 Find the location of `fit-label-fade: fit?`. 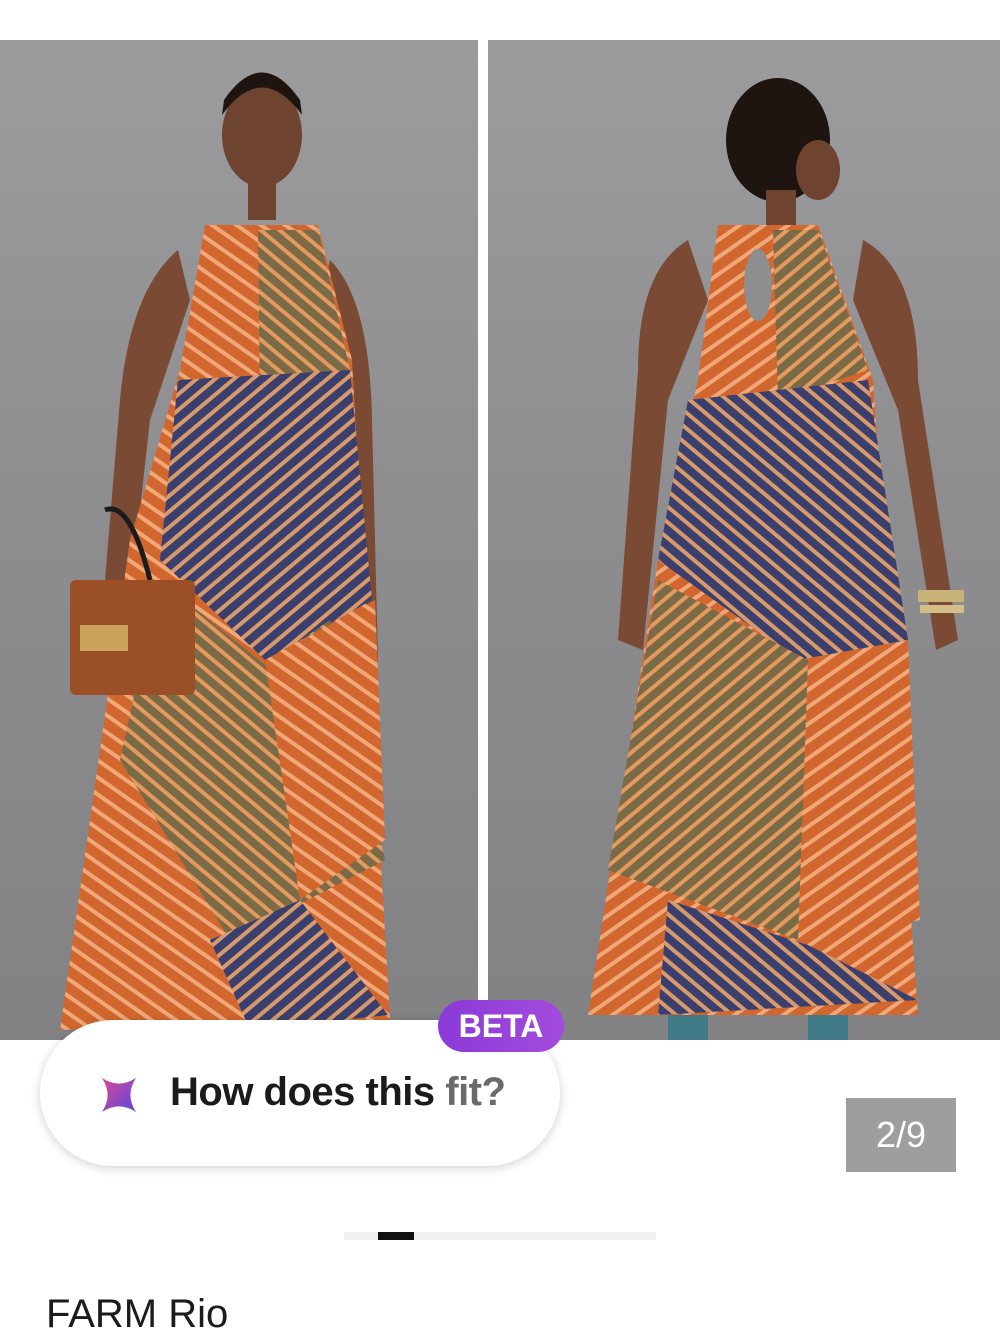

fit-label-fade: fit? is located at coordinates (475, 1092).